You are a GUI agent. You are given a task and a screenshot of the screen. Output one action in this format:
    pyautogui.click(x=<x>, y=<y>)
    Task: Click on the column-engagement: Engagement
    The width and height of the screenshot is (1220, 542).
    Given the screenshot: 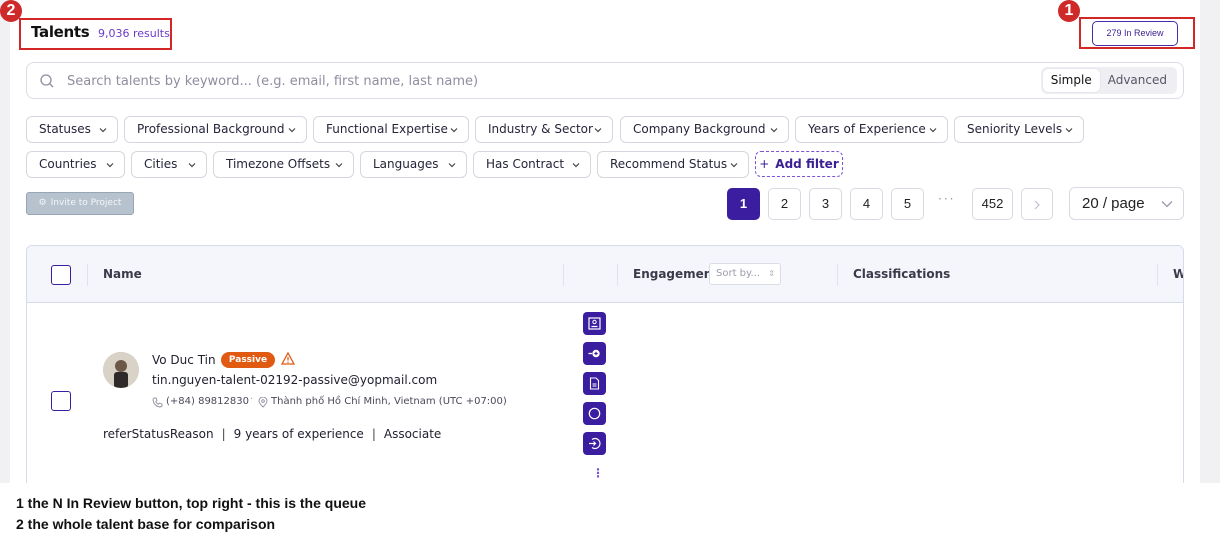 What is the action you would take?
    pyautogui.click(x=675, y=274)
    